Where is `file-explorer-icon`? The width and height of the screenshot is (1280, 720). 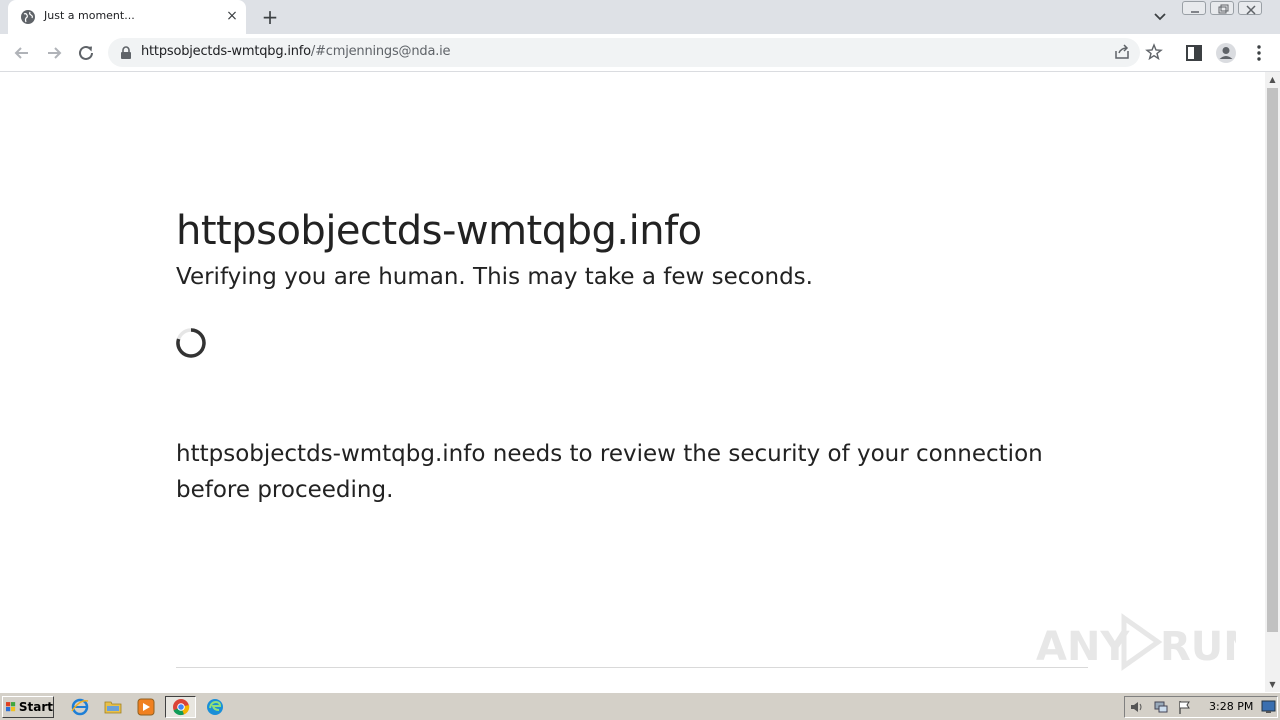
file-explorer-icon is located at coordinates (113, 707).